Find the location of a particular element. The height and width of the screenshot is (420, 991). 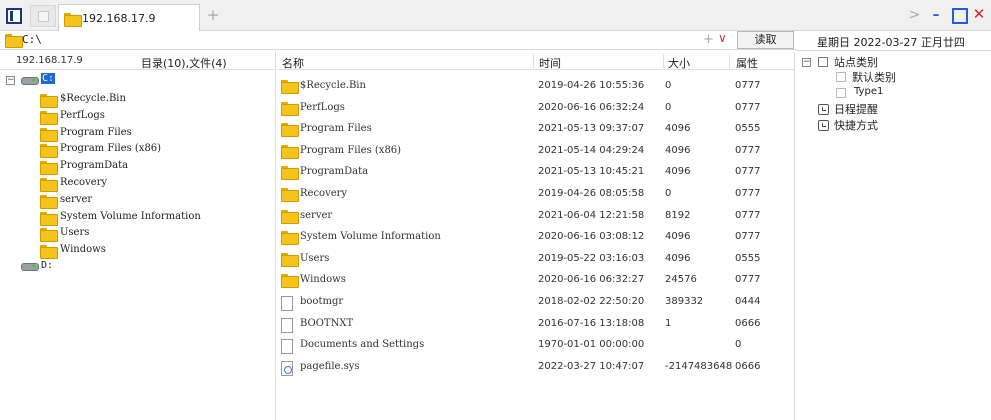

tree-drive-d: D: is located at coordinates (47, 265).